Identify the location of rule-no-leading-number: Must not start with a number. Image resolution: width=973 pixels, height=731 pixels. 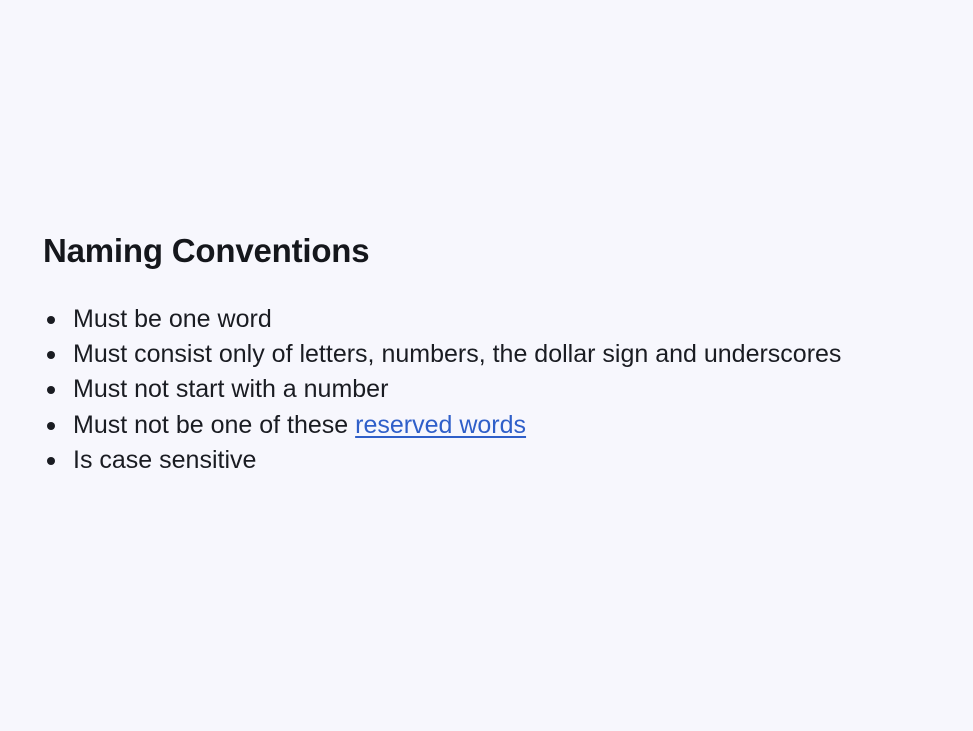
(503, 389).